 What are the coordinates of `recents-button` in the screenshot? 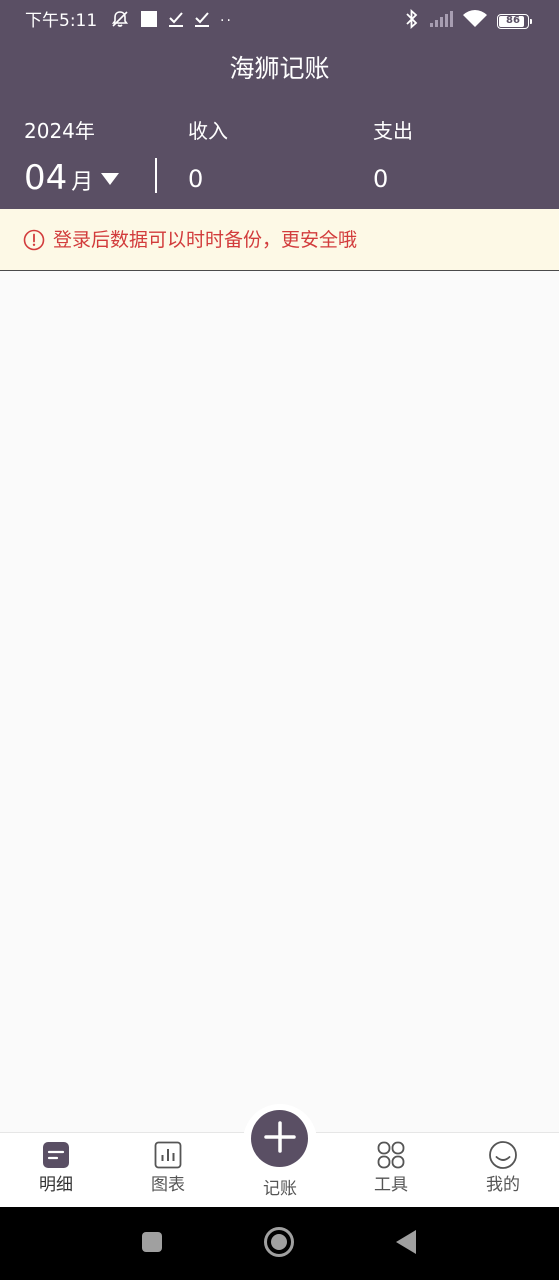 It's located at (152, 1243).